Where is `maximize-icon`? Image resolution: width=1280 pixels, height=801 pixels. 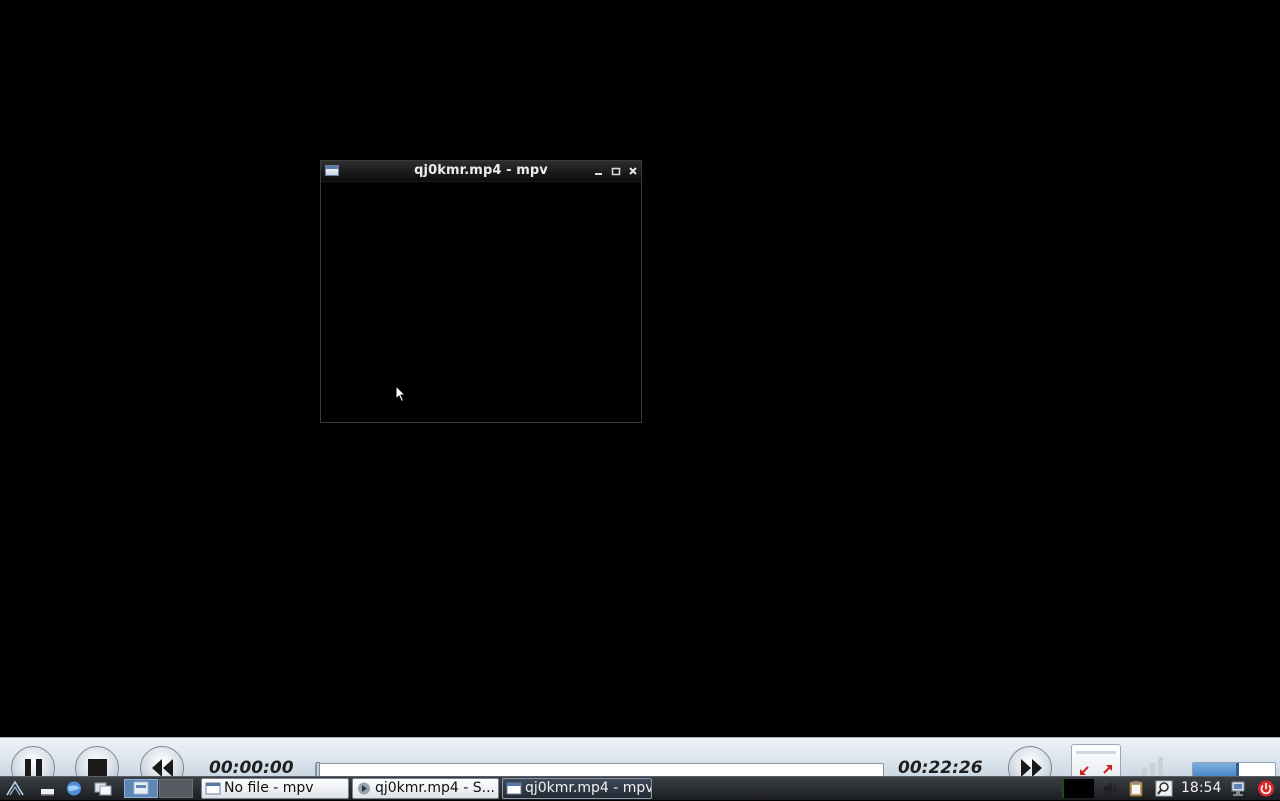
maximize-icon is located at coordinates (616, 171).